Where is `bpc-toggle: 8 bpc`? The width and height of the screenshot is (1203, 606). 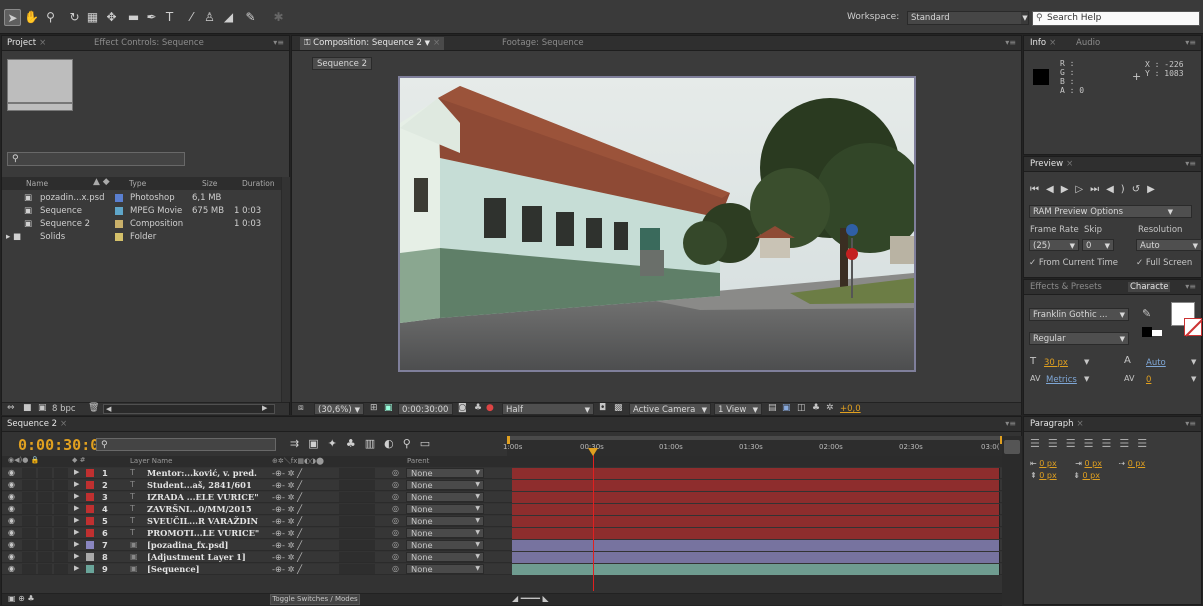
bpc-toggle: 8 bpc is located at coordinates (64, 409).